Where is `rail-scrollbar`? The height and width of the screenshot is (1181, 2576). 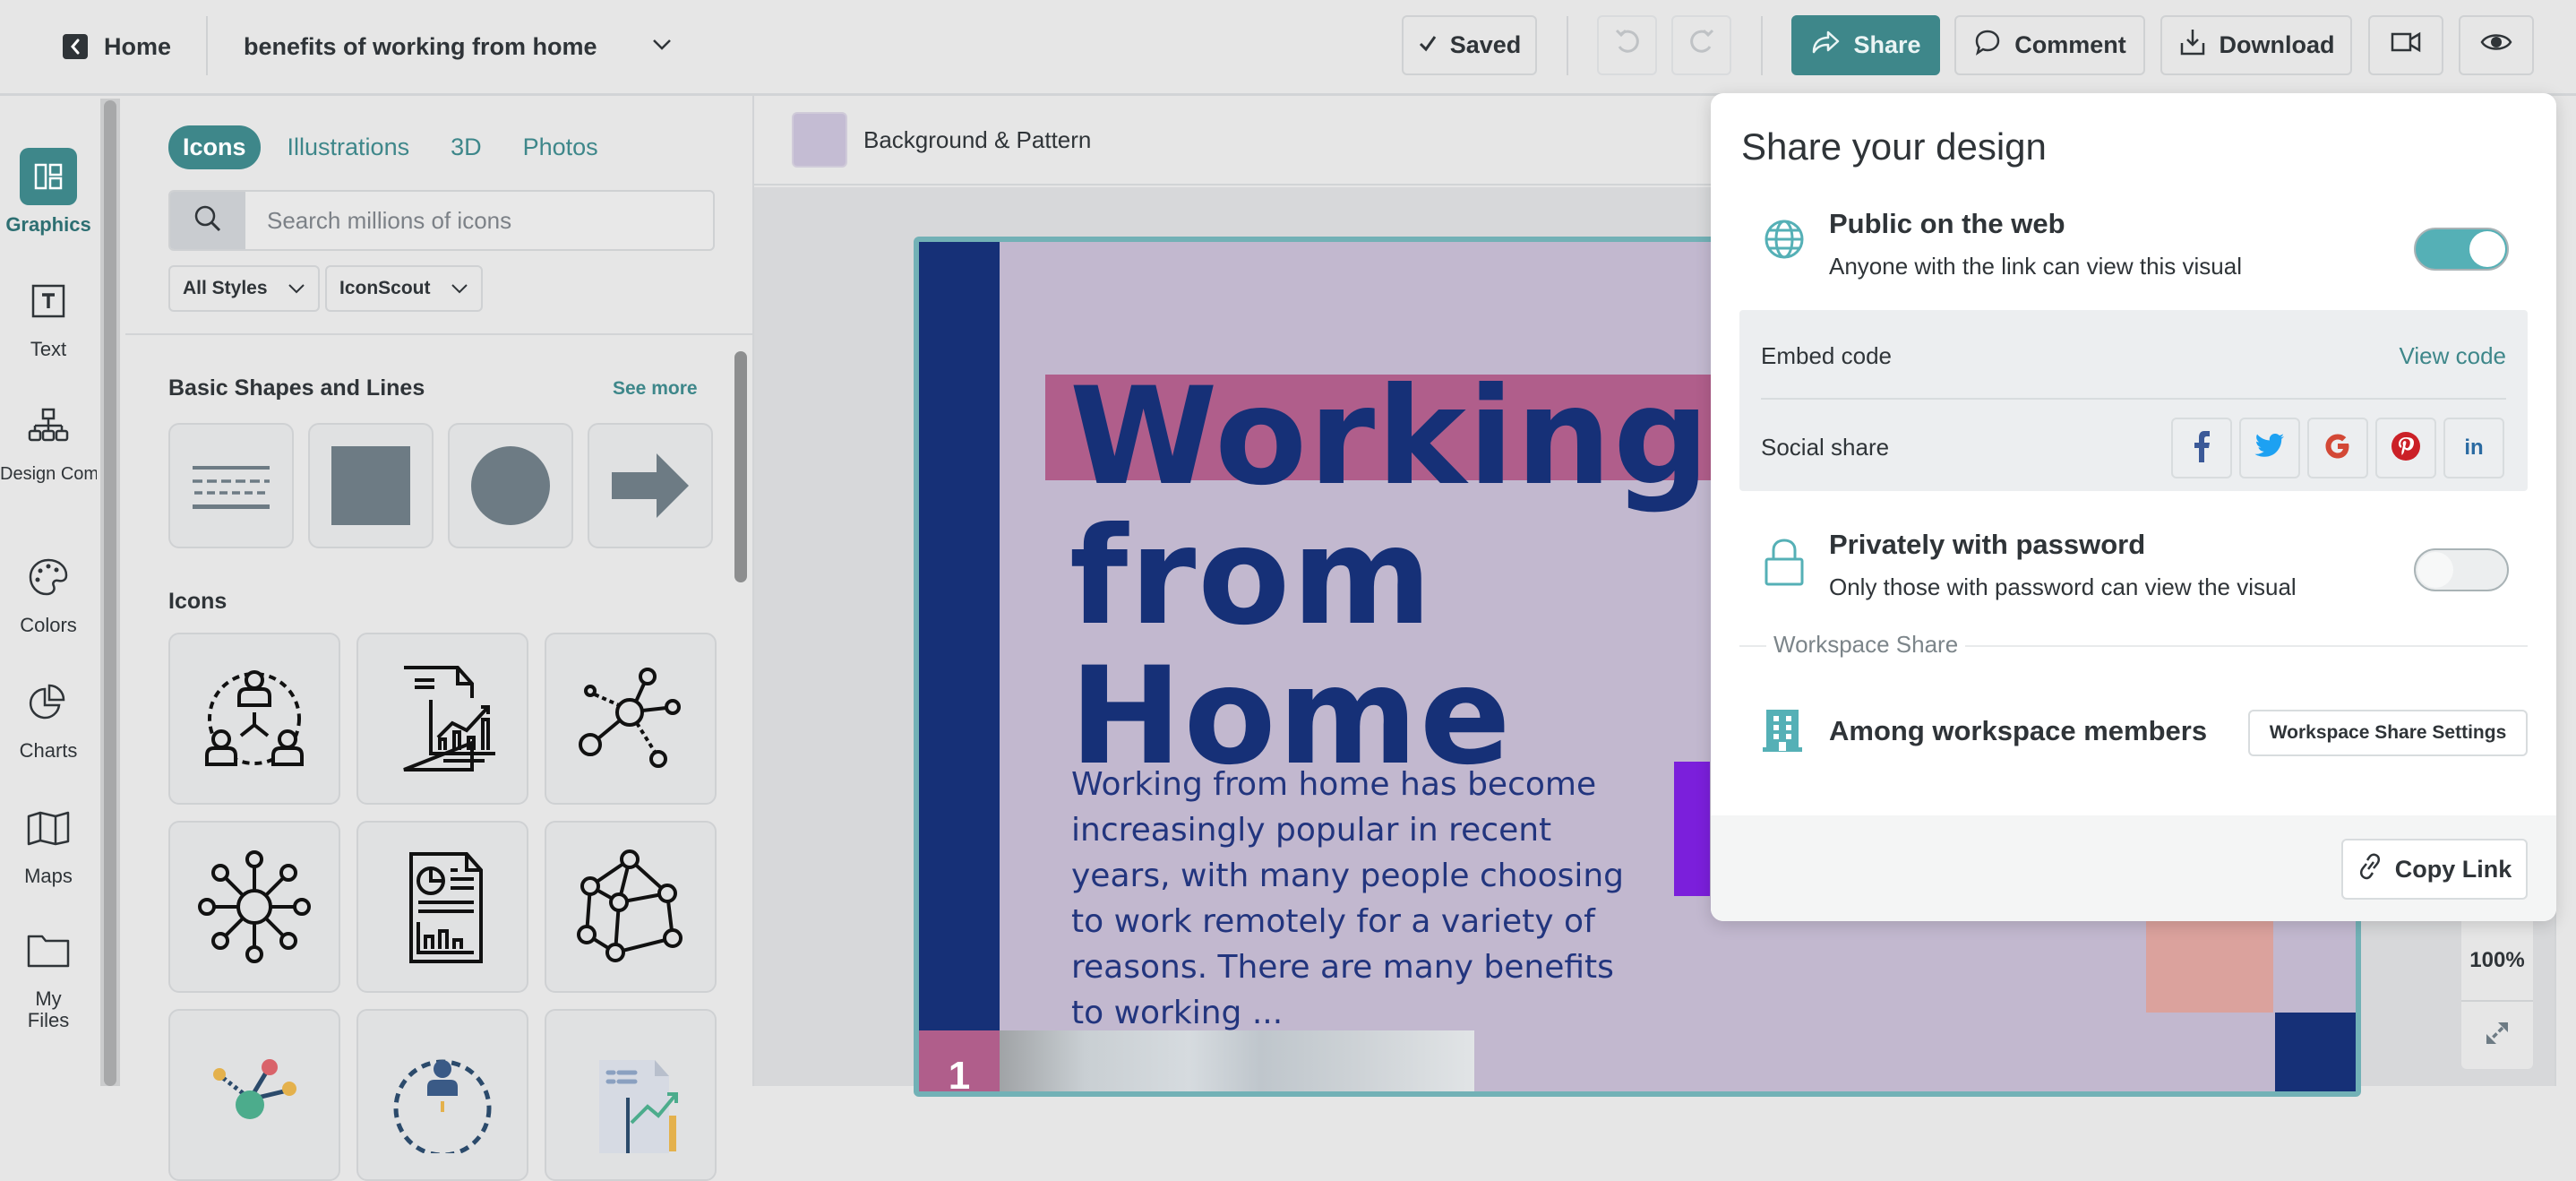
rail-scrollbar is located at coordinates (110, 593).